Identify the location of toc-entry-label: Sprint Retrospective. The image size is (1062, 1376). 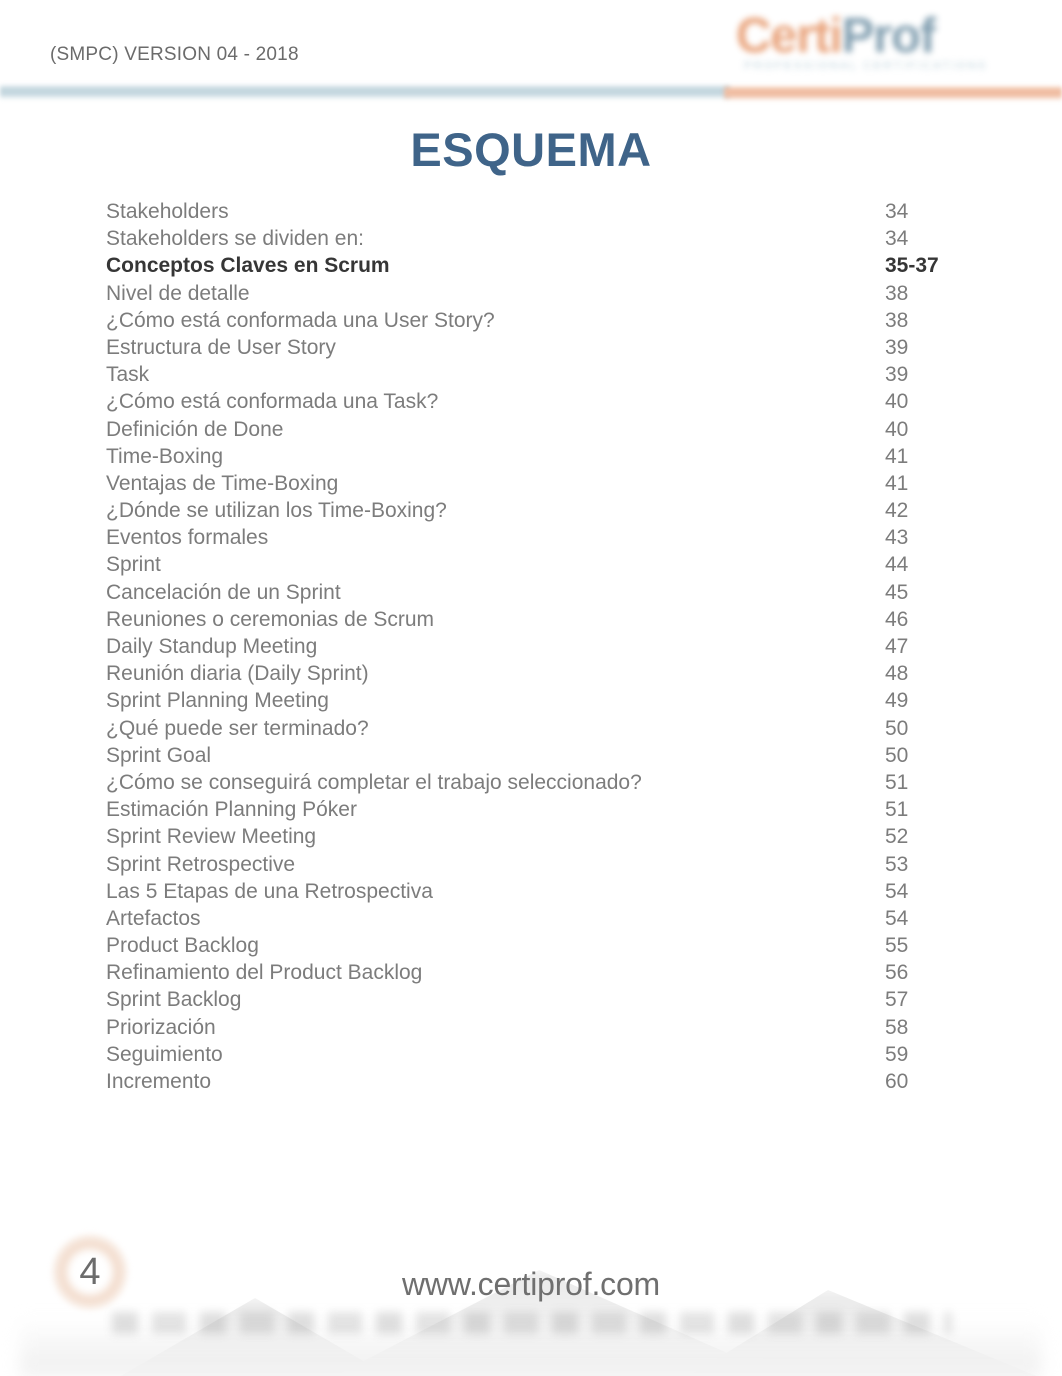
(201, 864).